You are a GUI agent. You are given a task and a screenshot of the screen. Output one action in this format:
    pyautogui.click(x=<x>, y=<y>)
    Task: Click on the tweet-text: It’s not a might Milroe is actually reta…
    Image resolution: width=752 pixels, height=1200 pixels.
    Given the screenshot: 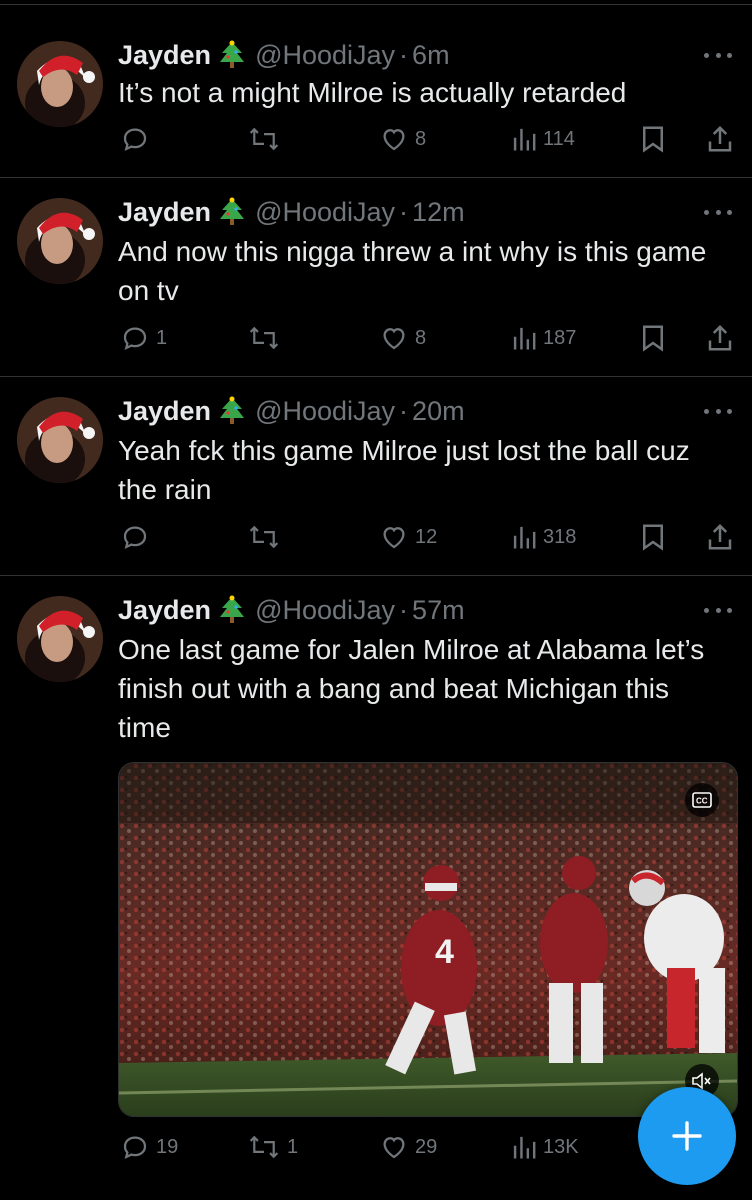 What is the action you would take?
    pyautogui.click(x=372, y=92)
    